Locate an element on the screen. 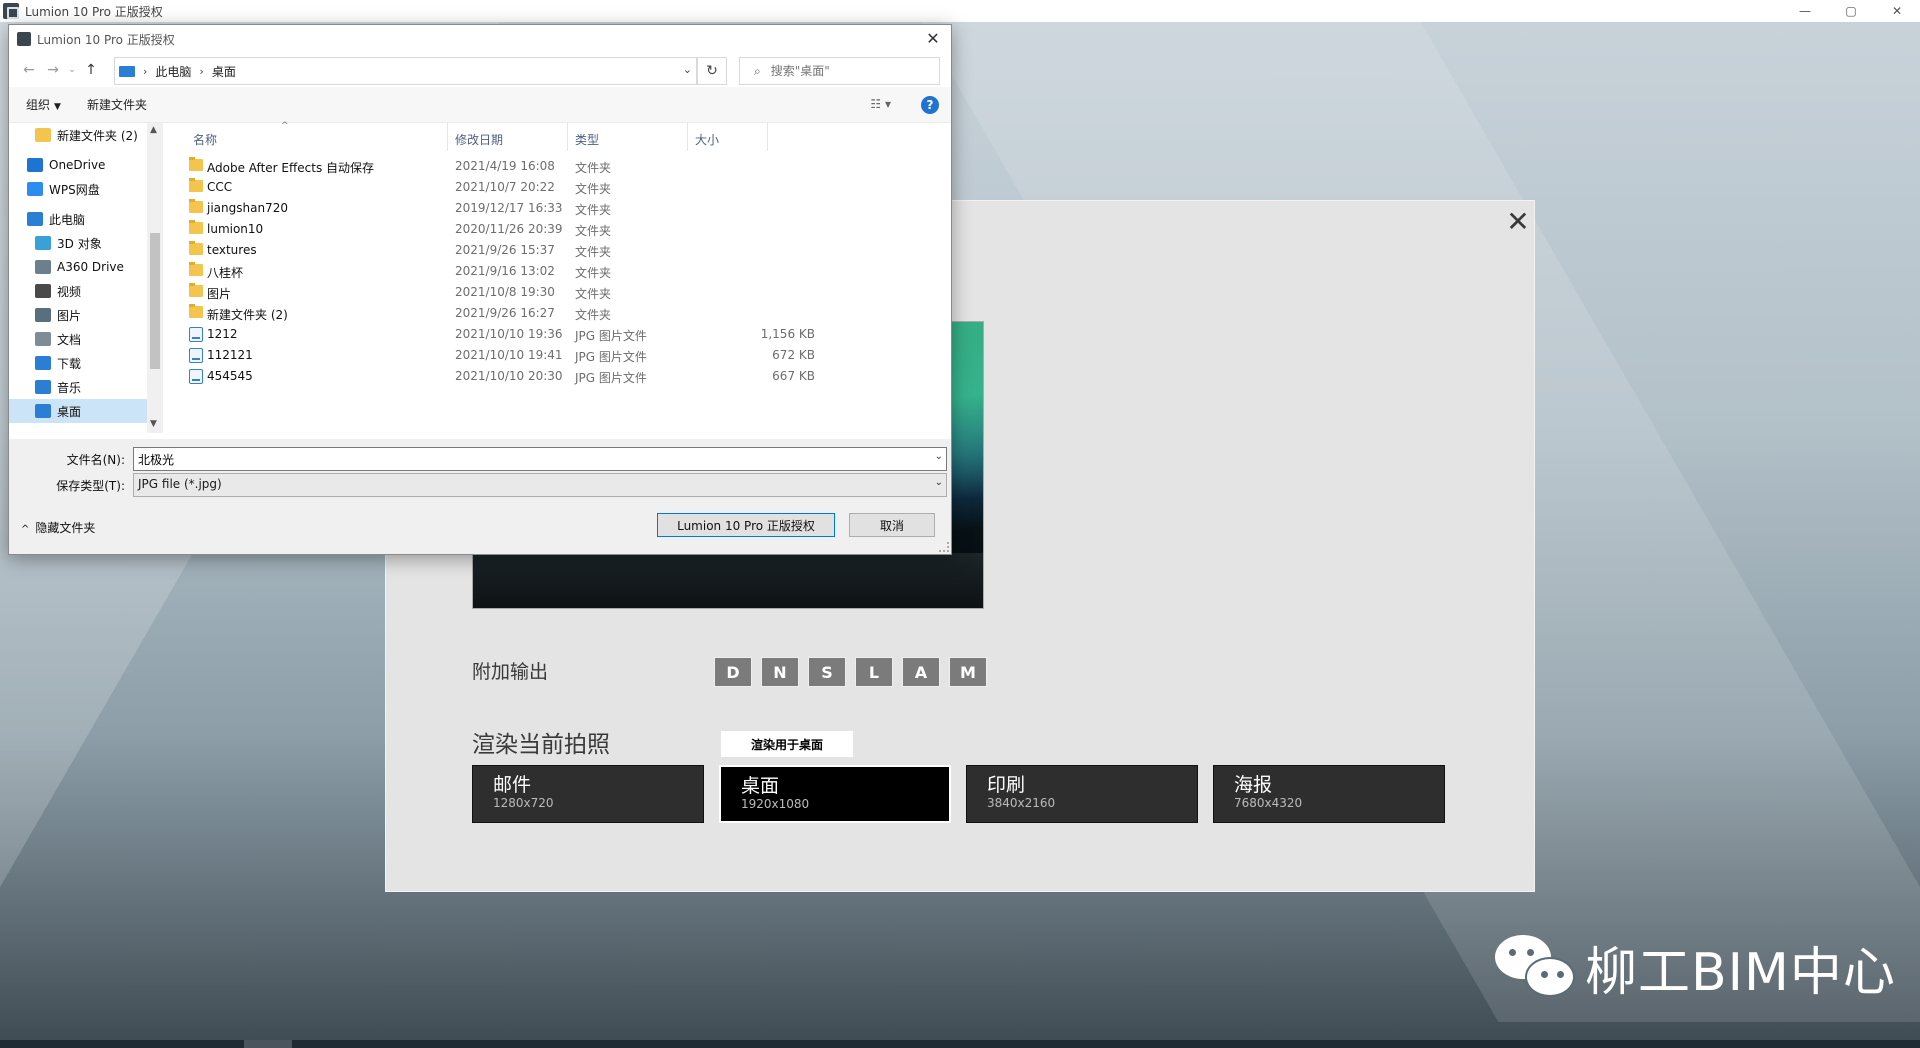 The height and width of the screenshot is (1048, 1920). minimize-button: — is located at coordinates (1805, 11).